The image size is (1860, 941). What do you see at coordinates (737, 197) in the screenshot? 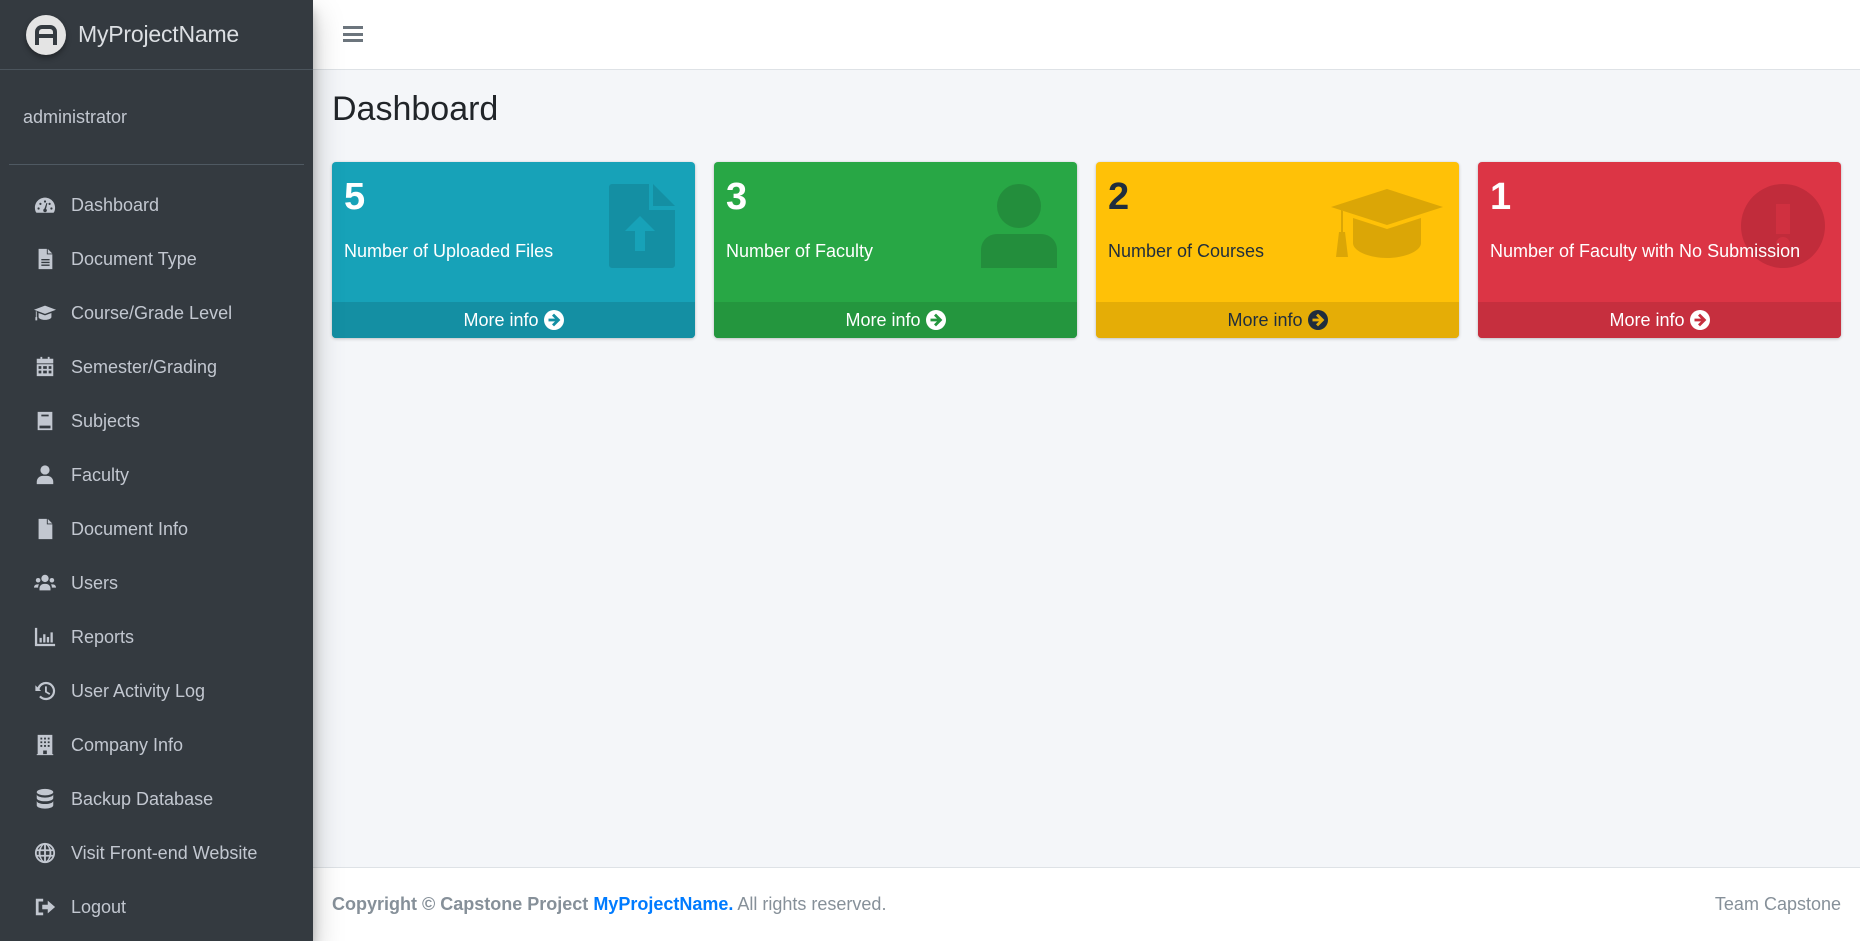
I see `card-value: 3` at bounding box center [737, 197].